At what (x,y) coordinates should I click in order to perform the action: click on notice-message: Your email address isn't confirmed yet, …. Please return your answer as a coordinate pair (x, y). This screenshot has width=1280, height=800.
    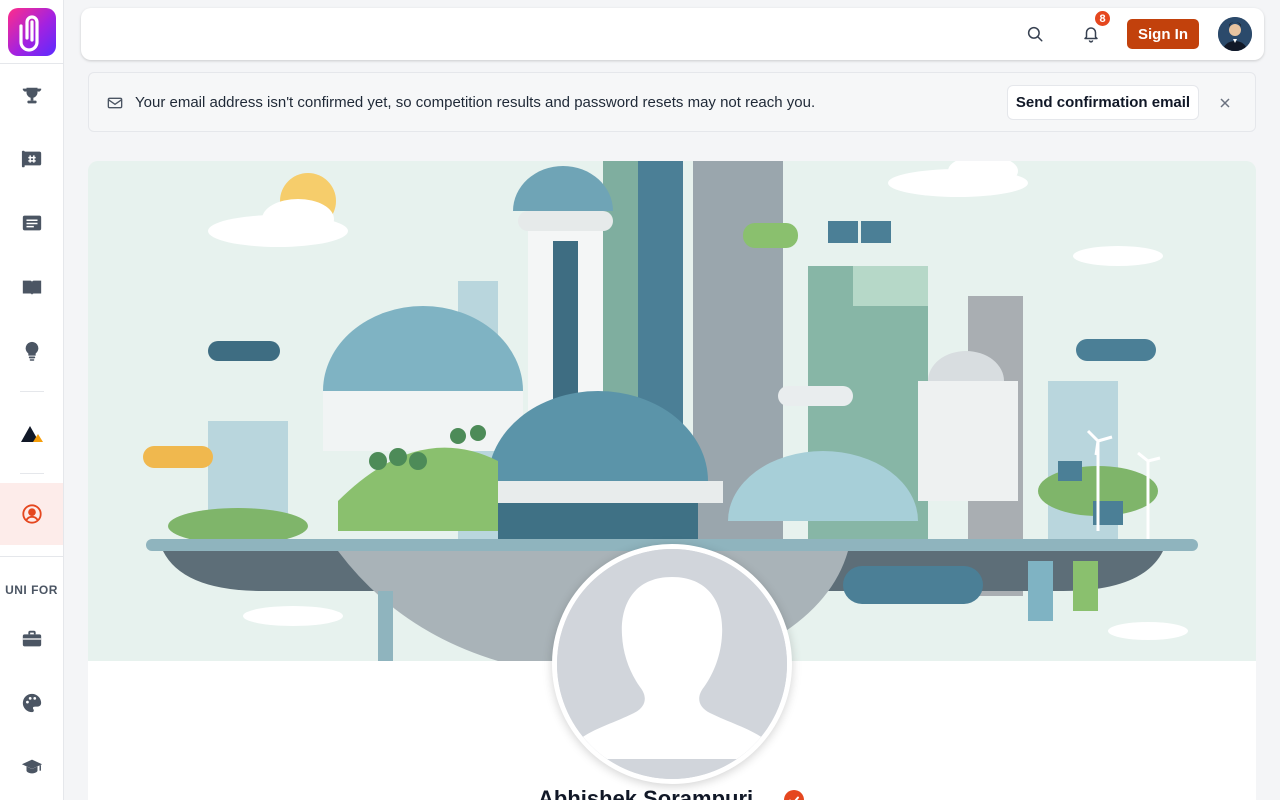
    Looking at the image, I should click on (475, 102).